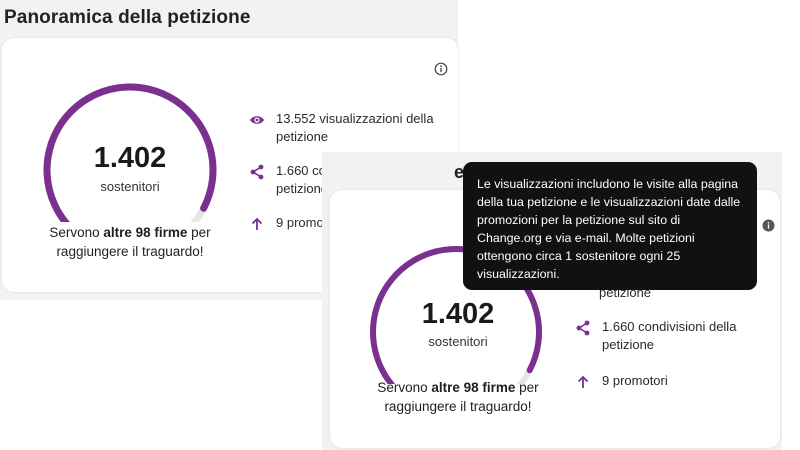 The width and height of the screenshot is (800, 450). What do you see at coordinates (130, 158) in the screenshot?
I see `supporters-count: 1.402` at bounding box center [130, 158].